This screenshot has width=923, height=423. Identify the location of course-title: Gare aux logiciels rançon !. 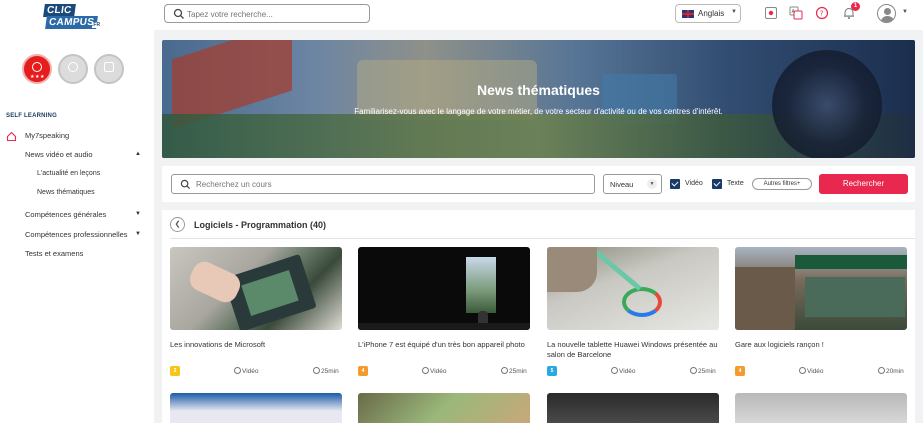
(821, 345).